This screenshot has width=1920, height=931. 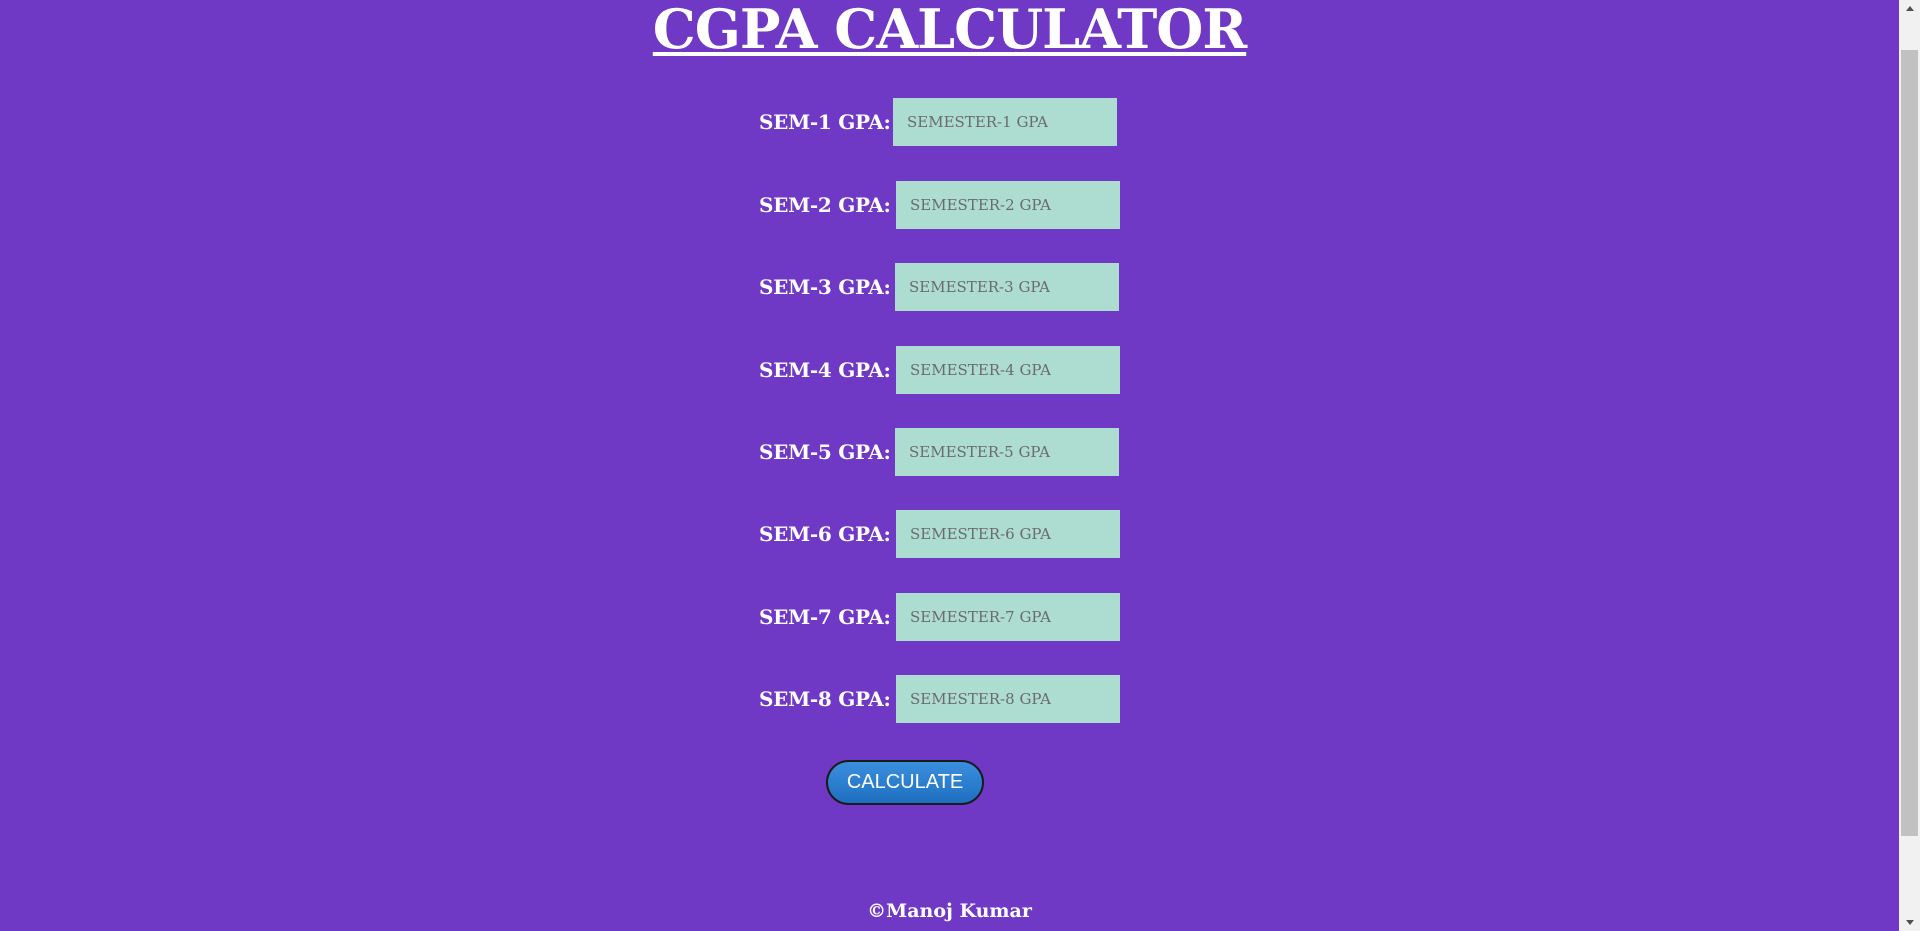 I want to click on calculate-button: CALCULATE, so click(x=905, y=782).